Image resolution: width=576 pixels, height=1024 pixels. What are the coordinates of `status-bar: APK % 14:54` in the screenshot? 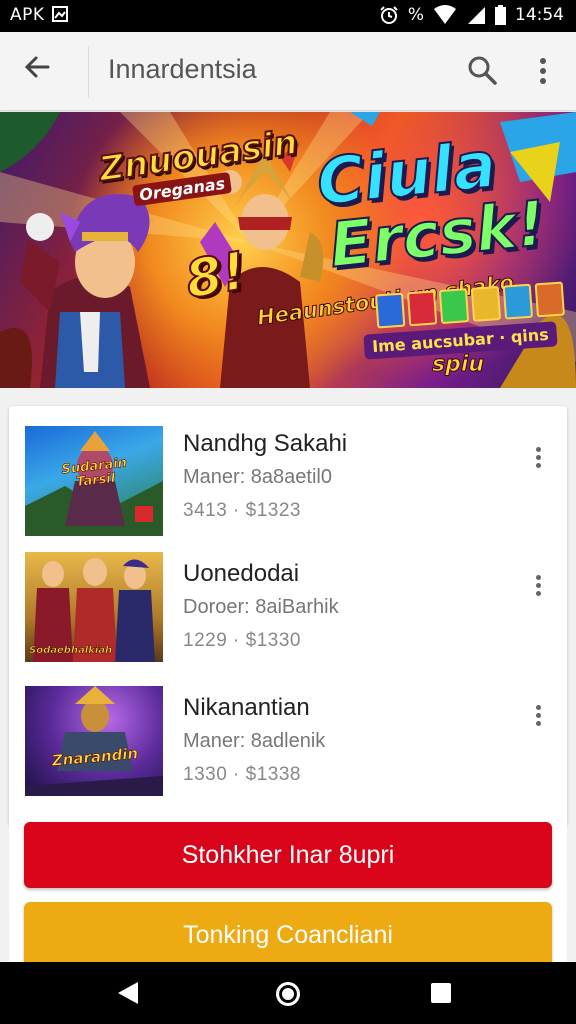 It's located at (288, 16).